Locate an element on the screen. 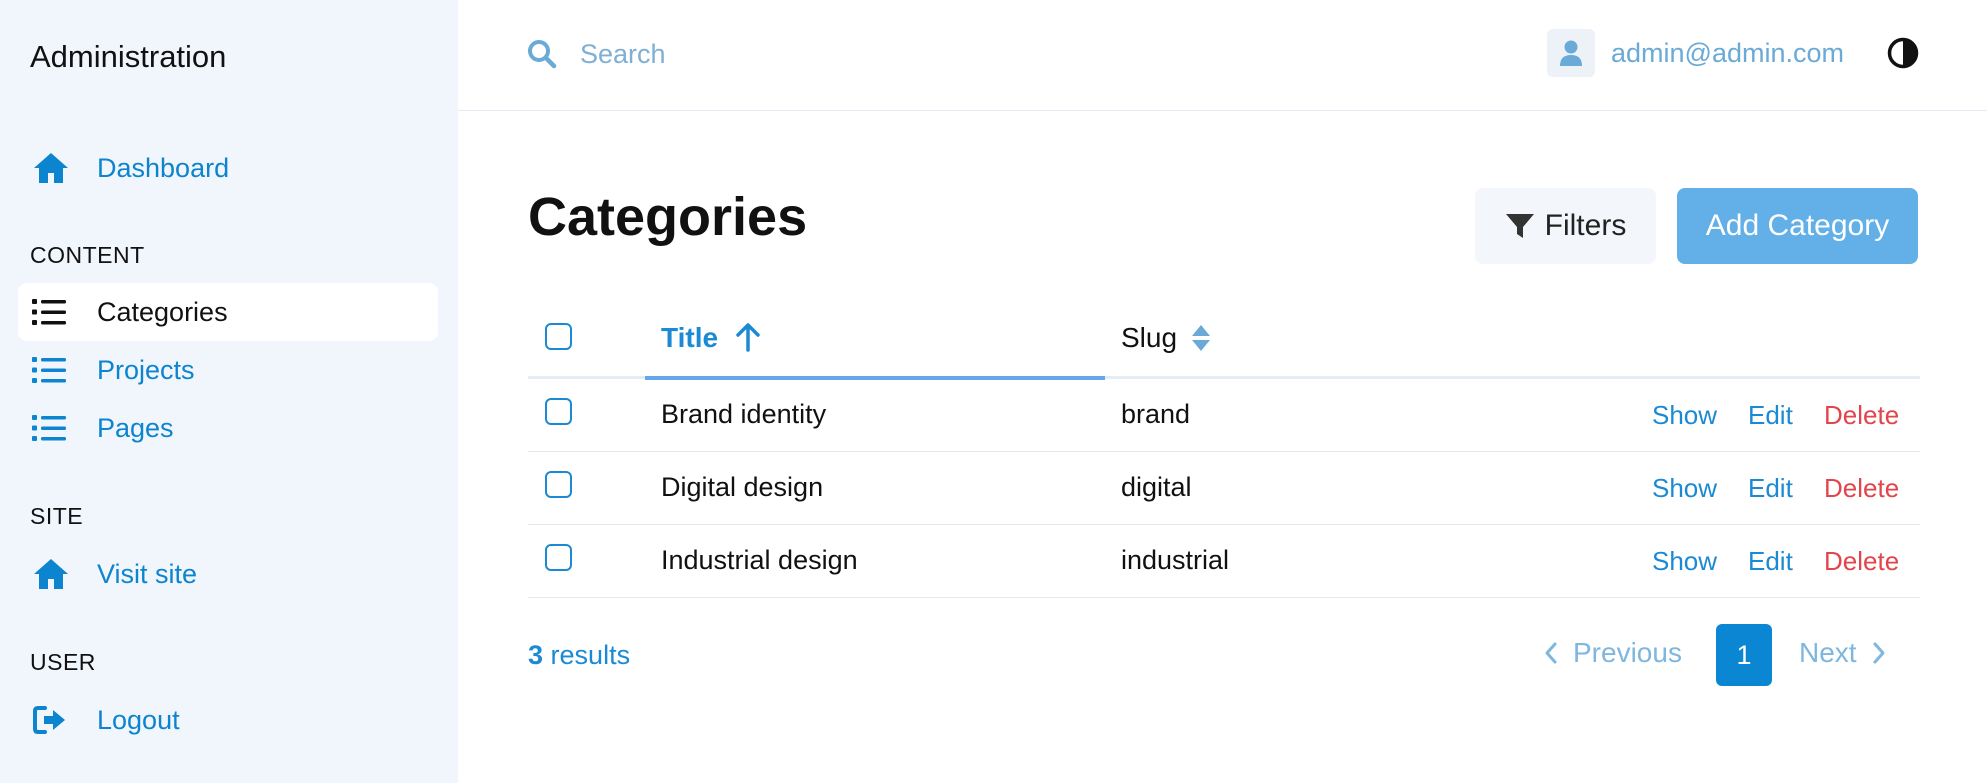 This screenshot has height=783, width=1987. sidebar-item-categories: Categories is located at coordinates (228, 312).